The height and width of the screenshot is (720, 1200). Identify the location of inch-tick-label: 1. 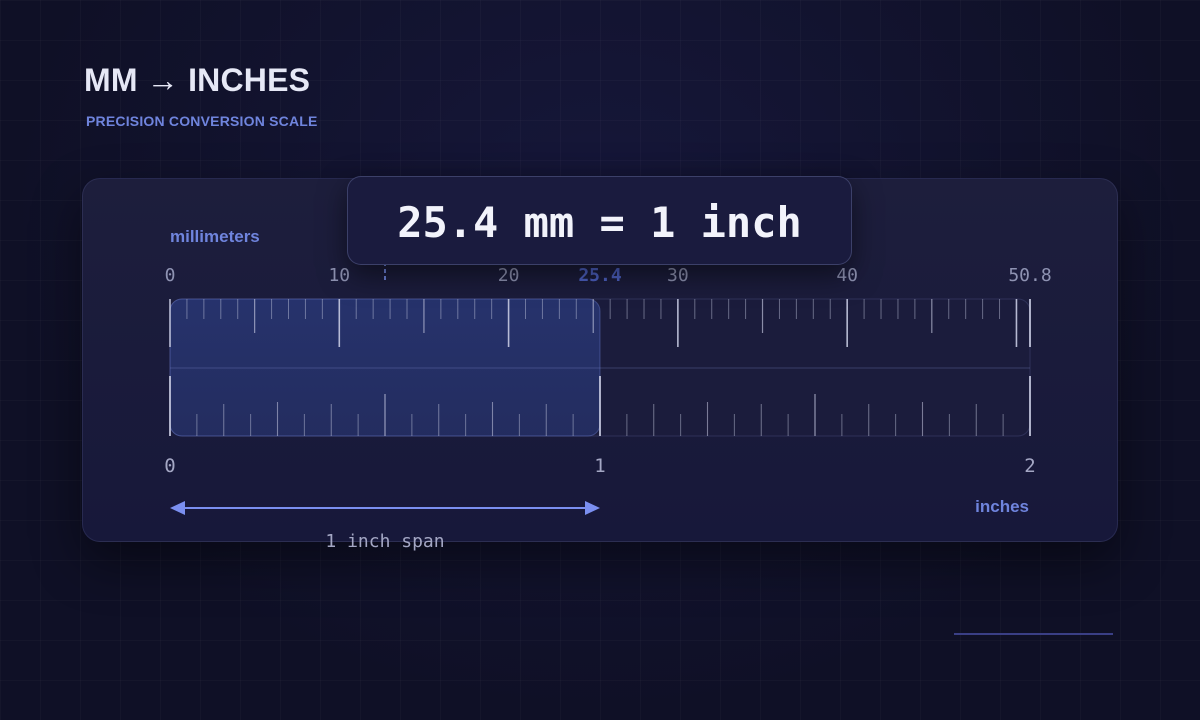
(599, 466).